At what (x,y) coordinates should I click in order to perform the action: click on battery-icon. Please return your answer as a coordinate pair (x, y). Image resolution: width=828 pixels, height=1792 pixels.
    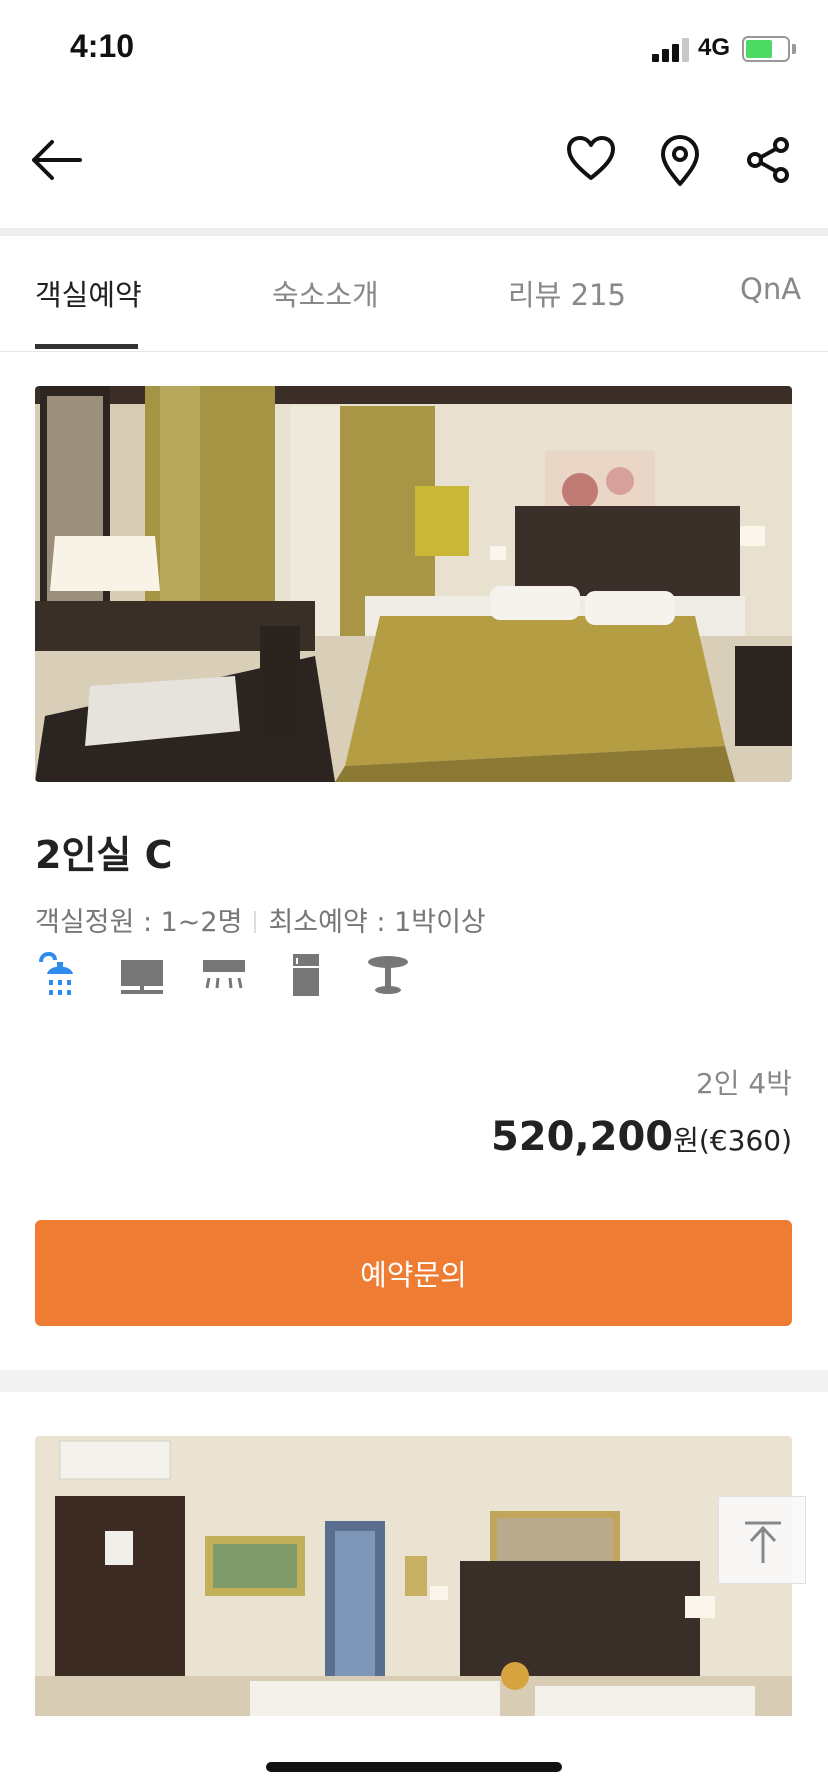
    Looking at the image, I should click on (766, 49).